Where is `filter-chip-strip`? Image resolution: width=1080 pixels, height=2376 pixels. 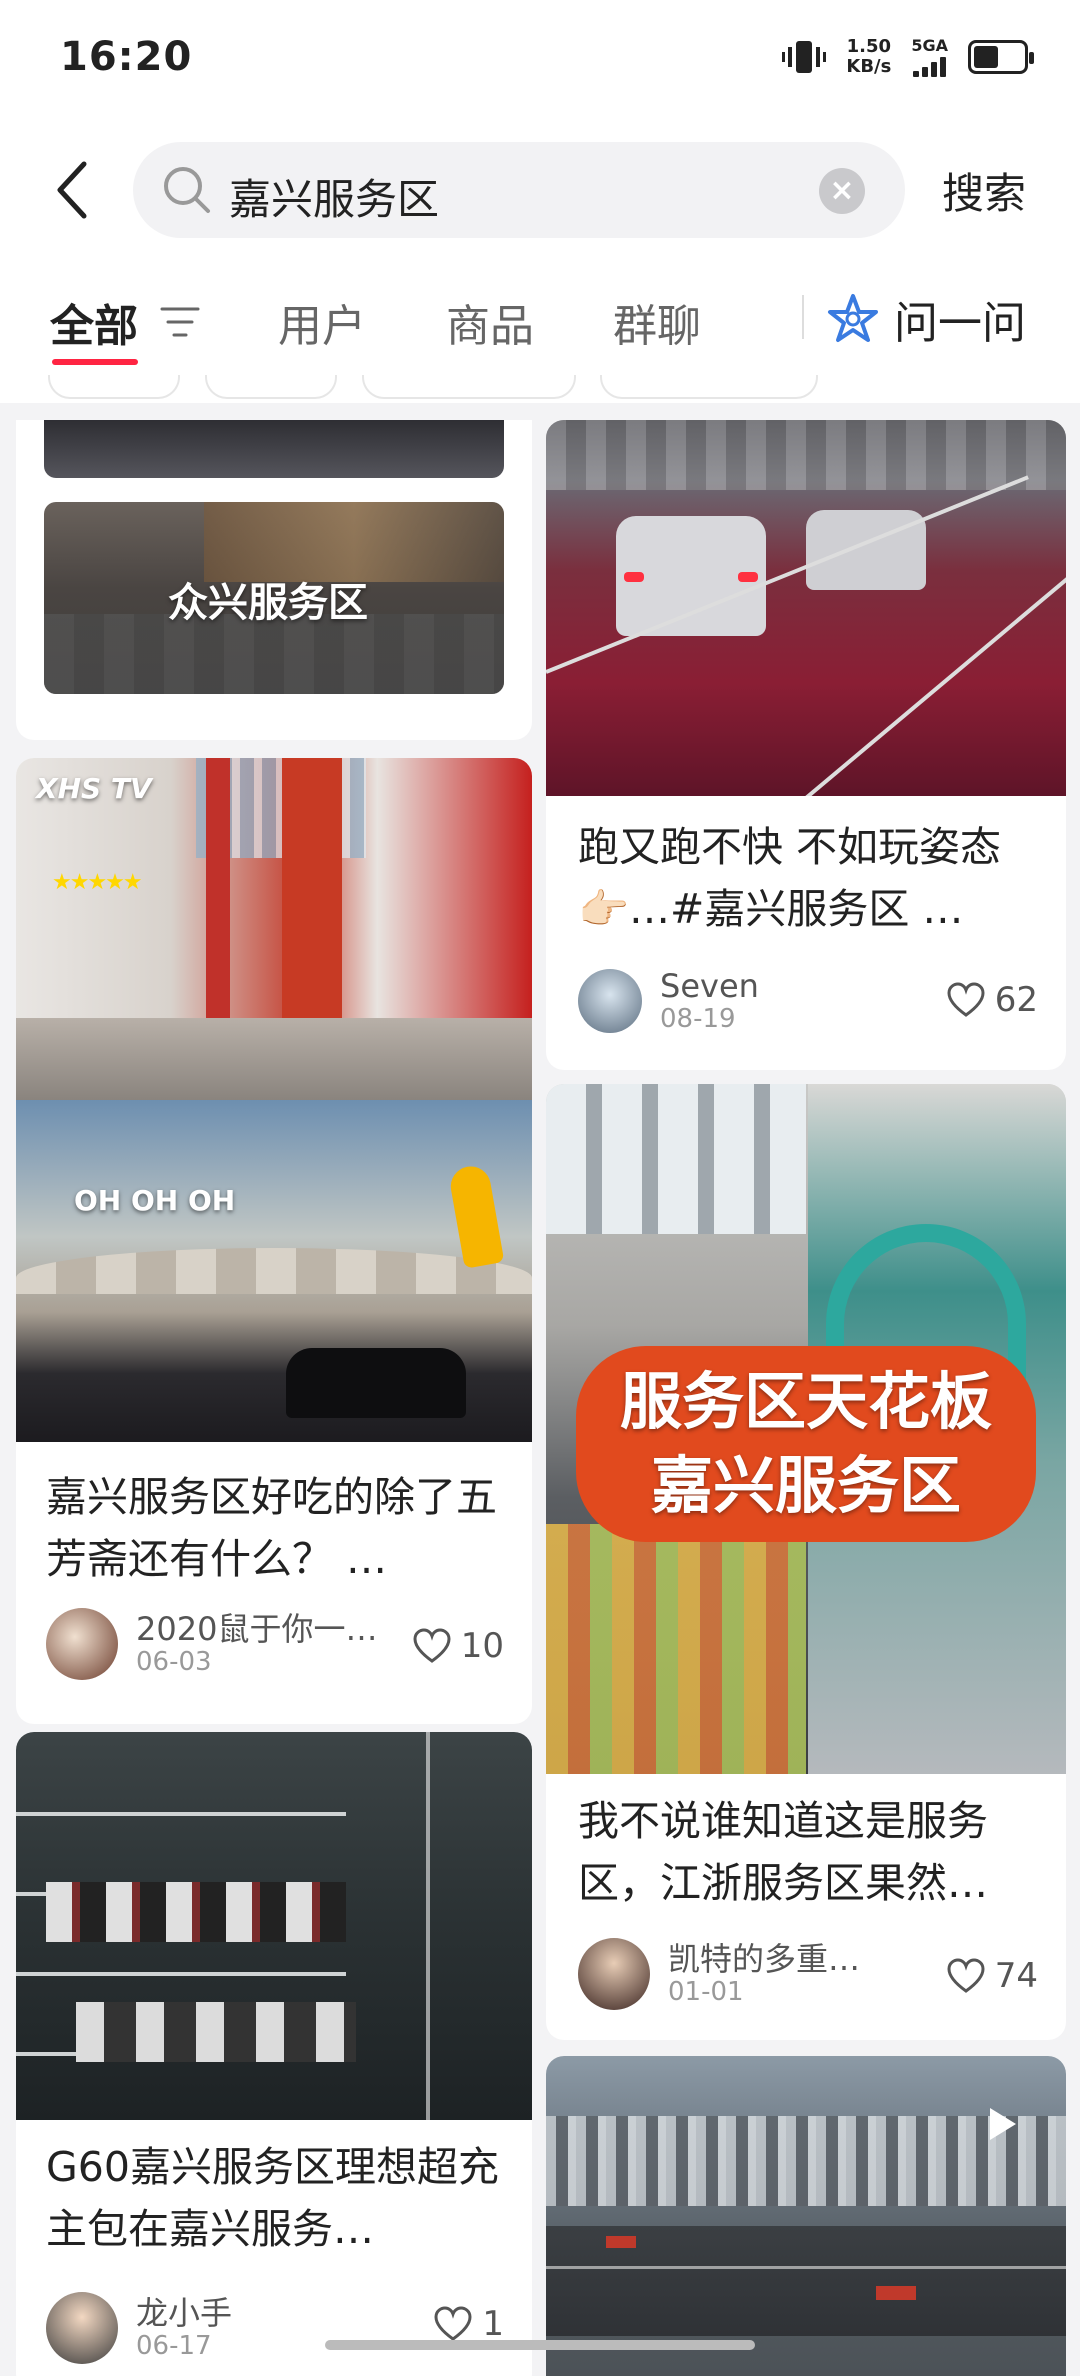
filter-chip-strip is located at coordinates (540, 389).